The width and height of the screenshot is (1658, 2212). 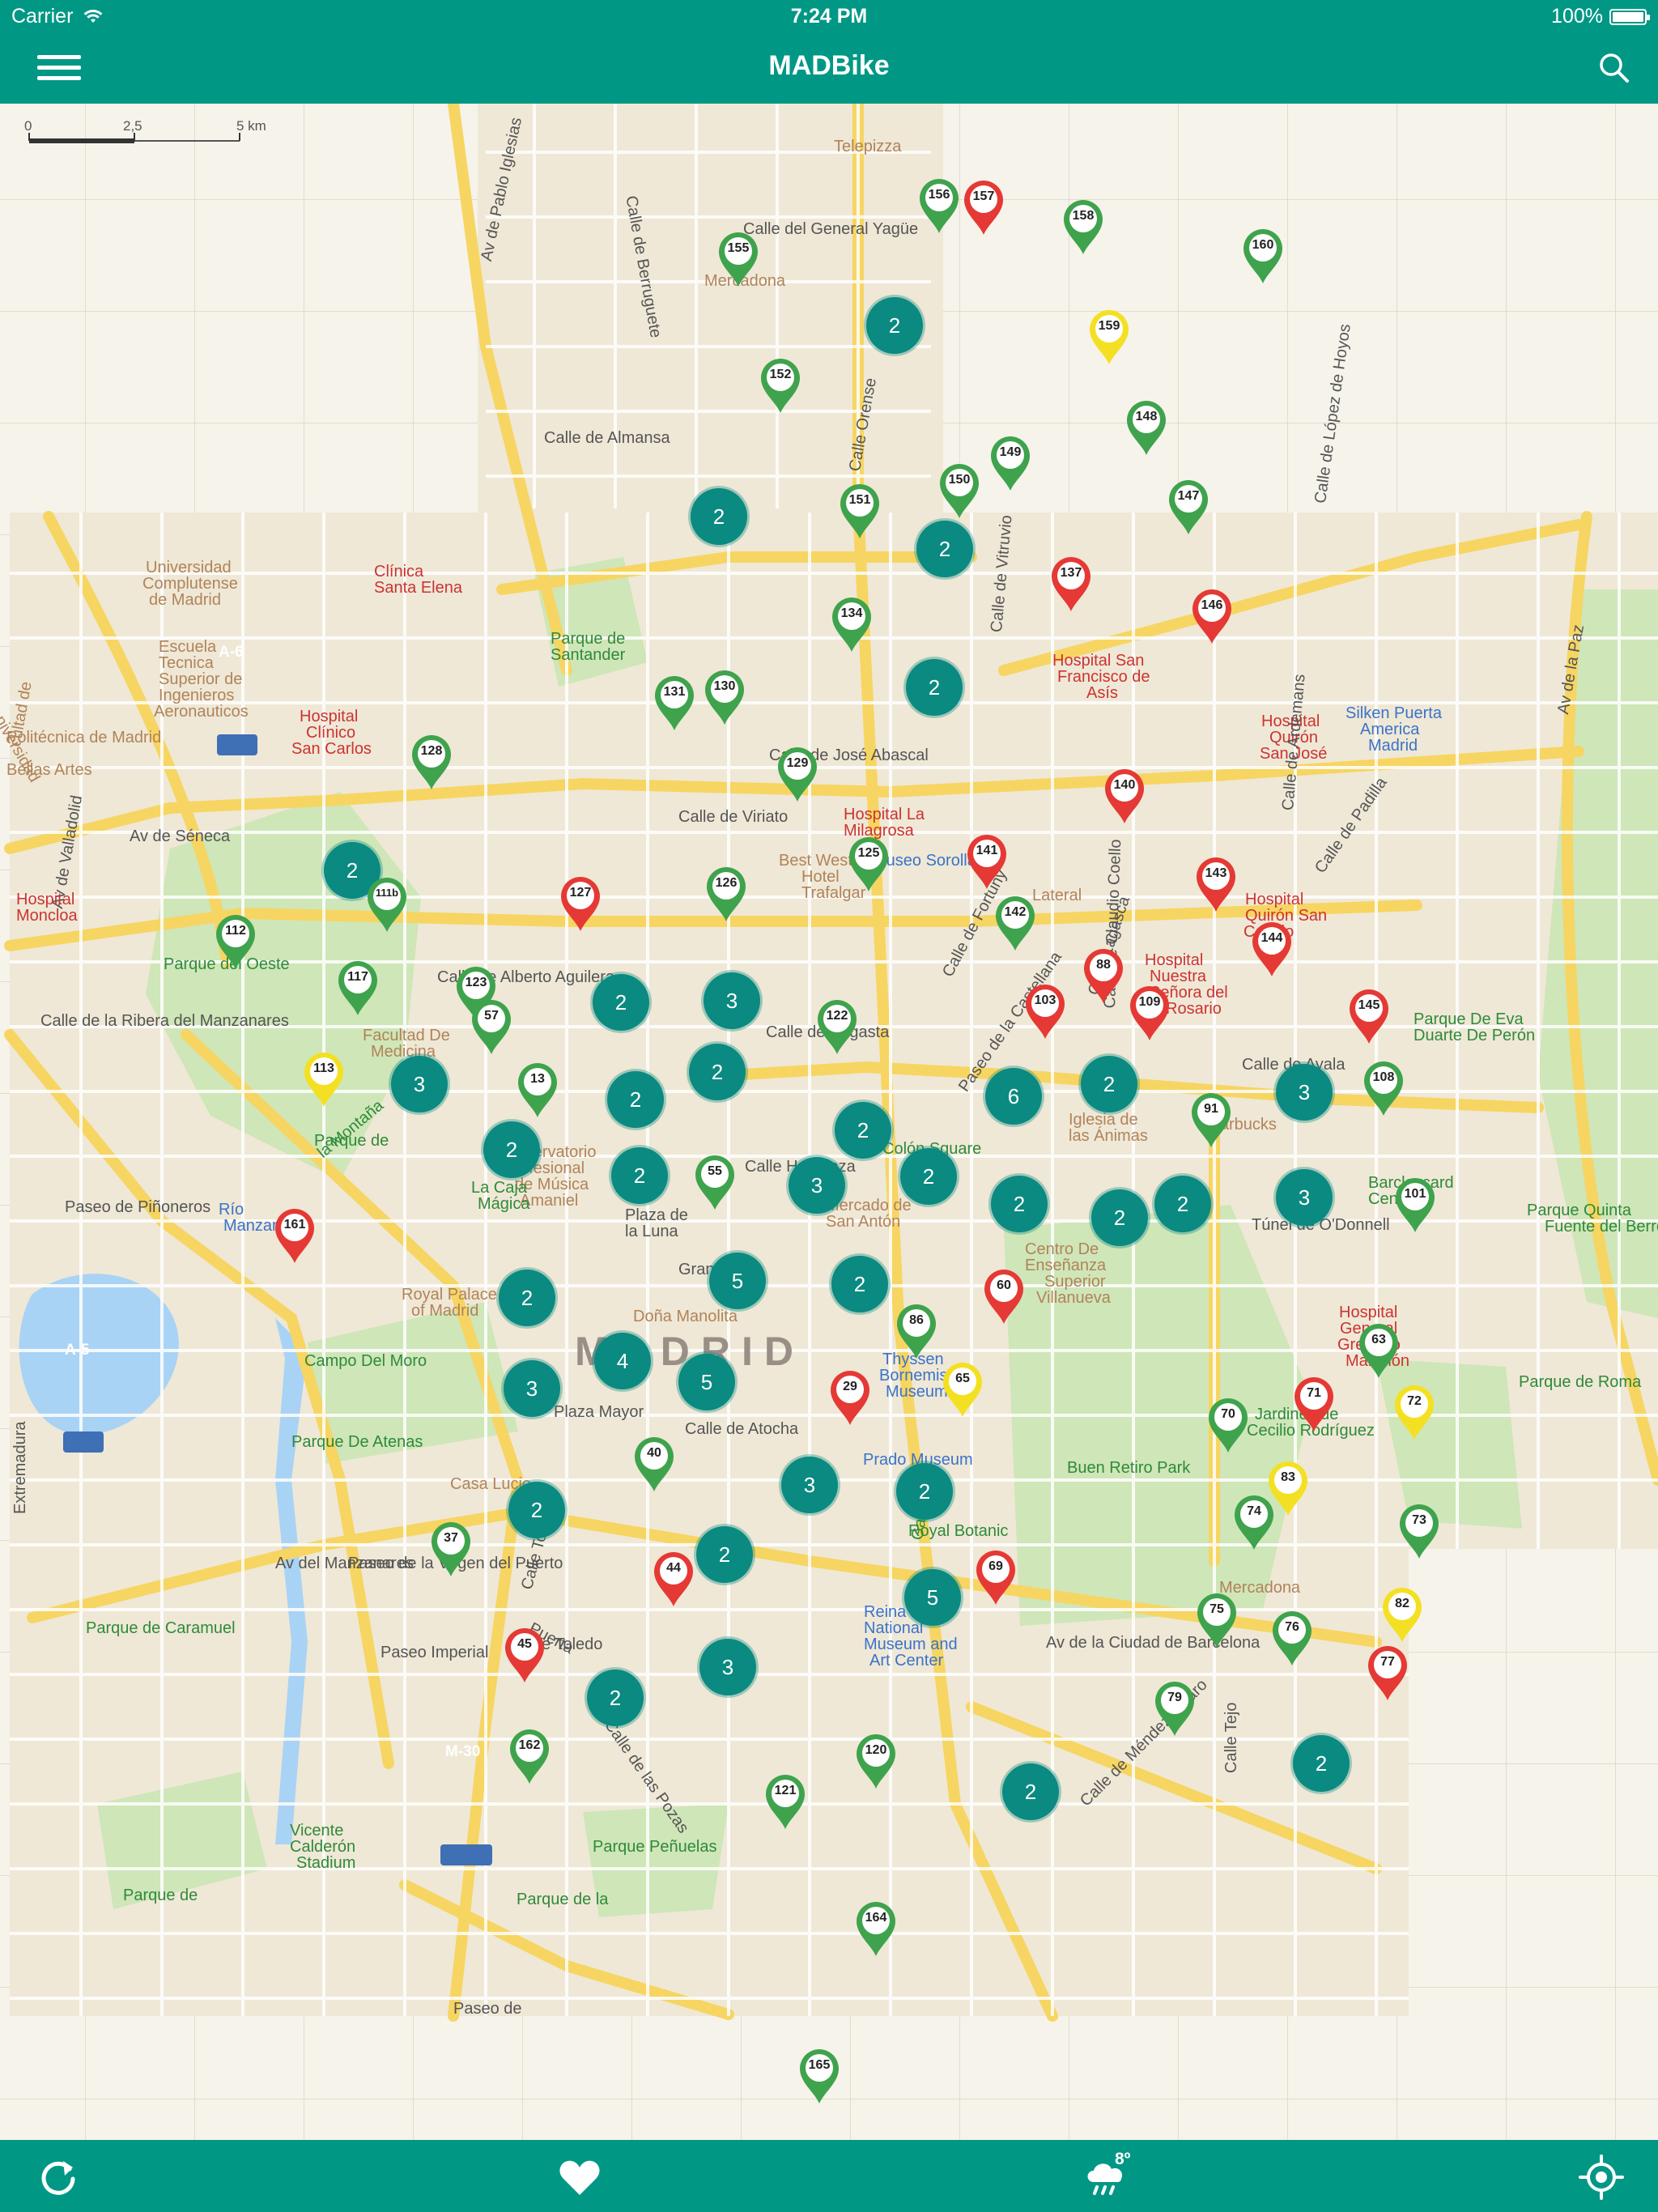 What do you see at coordinates (987, 861) in the screenshot?
I see `station-pin: 141` at bounding box center [987, 861].